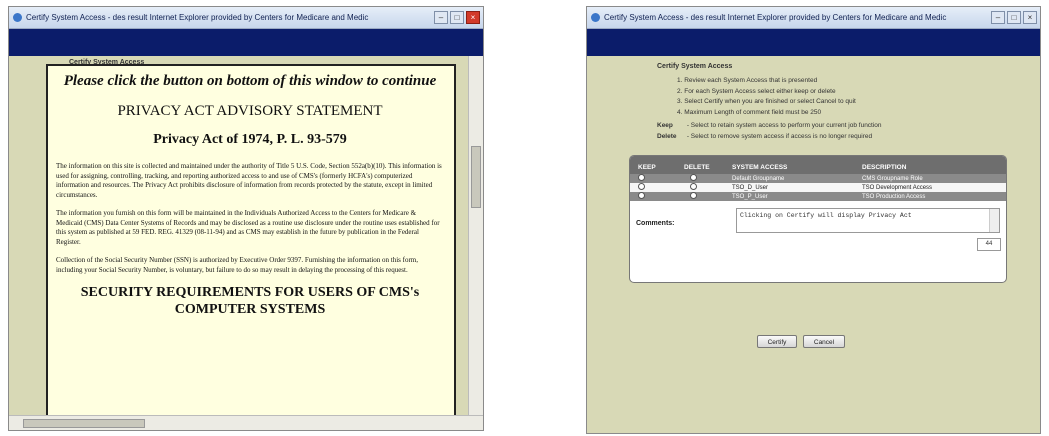 This screenshot has width=1049, height=436. What do you see at coordinates (655, 223) in the screenshot?
I see `comments-label: Comments:` at bounding box center [655, 223].